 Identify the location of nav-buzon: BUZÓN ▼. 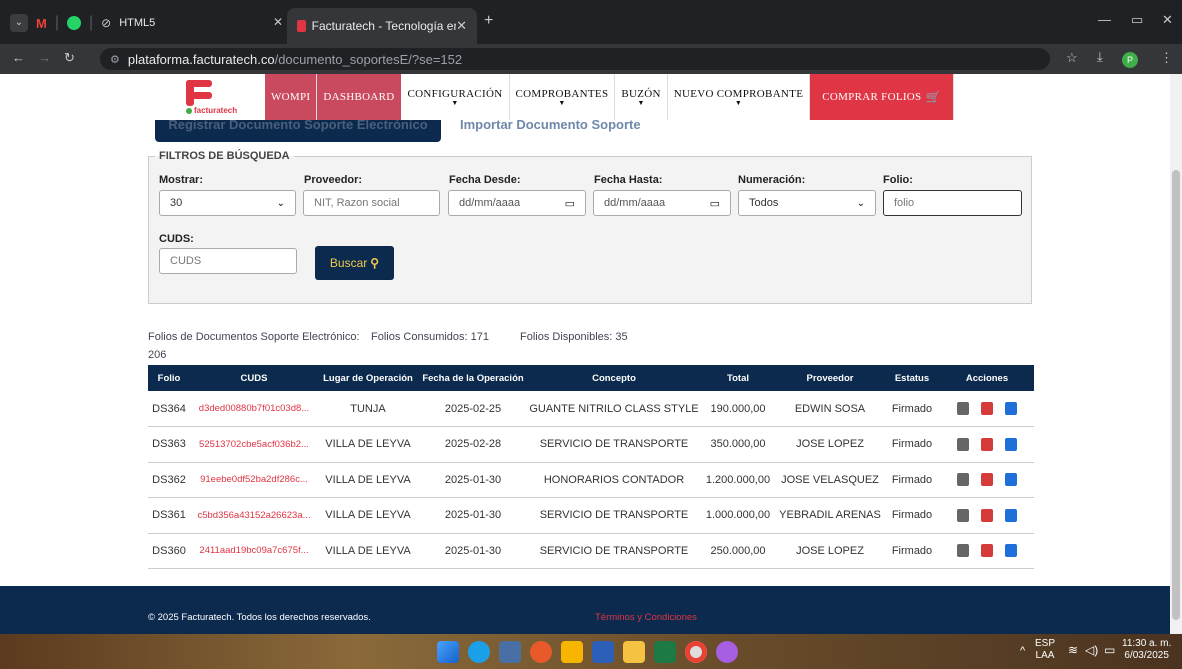
(641, 97).